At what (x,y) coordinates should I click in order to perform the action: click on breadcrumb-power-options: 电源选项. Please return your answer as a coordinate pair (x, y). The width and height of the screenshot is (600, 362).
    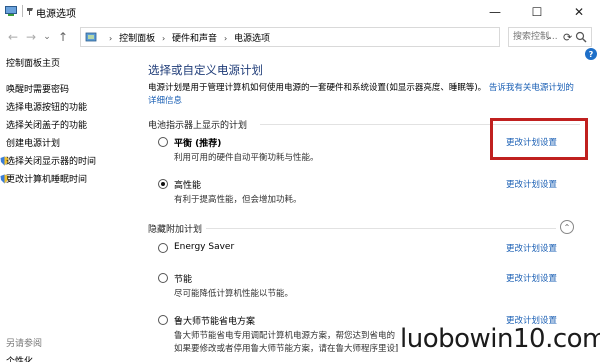
    Looking at the image, I should click on (252, 37).